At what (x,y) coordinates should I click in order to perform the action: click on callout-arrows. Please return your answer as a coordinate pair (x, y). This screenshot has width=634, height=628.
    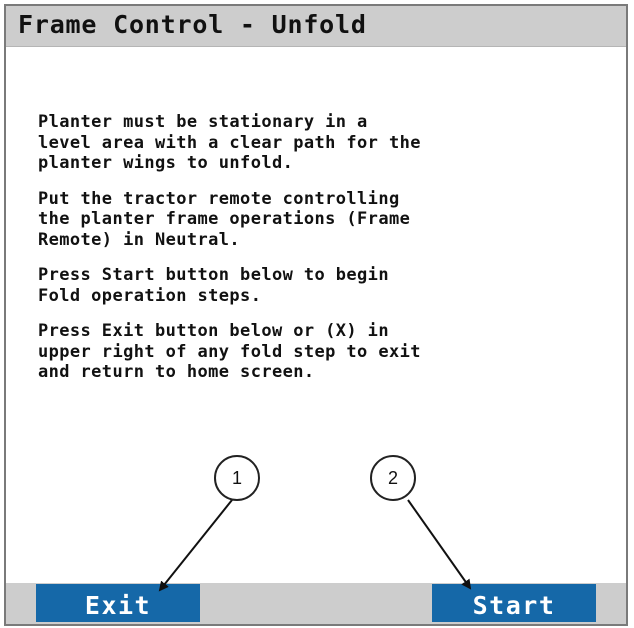
    Looking at the image, I should click on (315, 545).